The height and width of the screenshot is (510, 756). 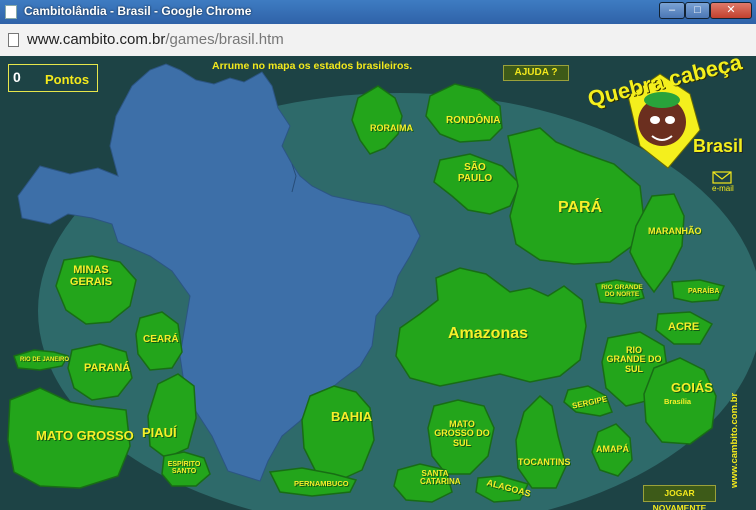 What do you see at coordinates (473, 120) in the screenshot?
I see `label-rondonia: RONDÔNIA` at bounding box center [473, 120].